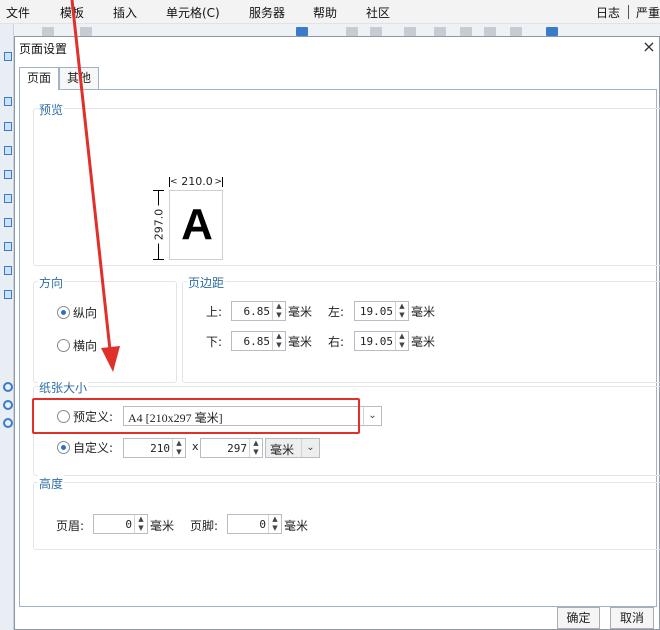  Describe the element at coordinates (7, 327) in the screenshot. I see `background-sidebar` at that location.